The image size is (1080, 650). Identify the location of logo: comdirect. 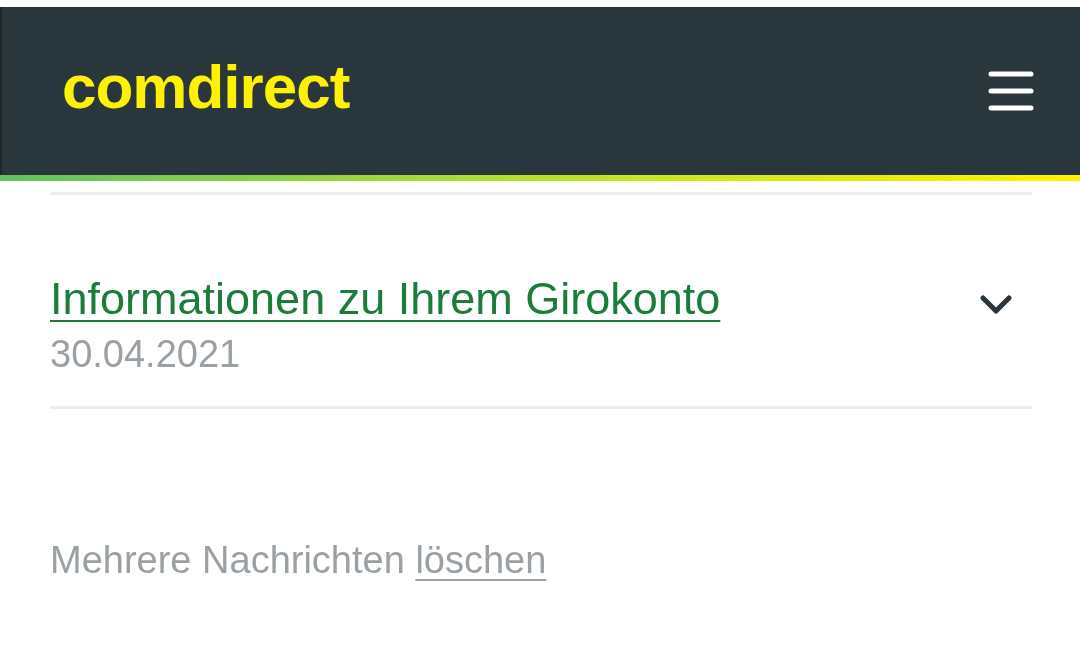
(206, 86).